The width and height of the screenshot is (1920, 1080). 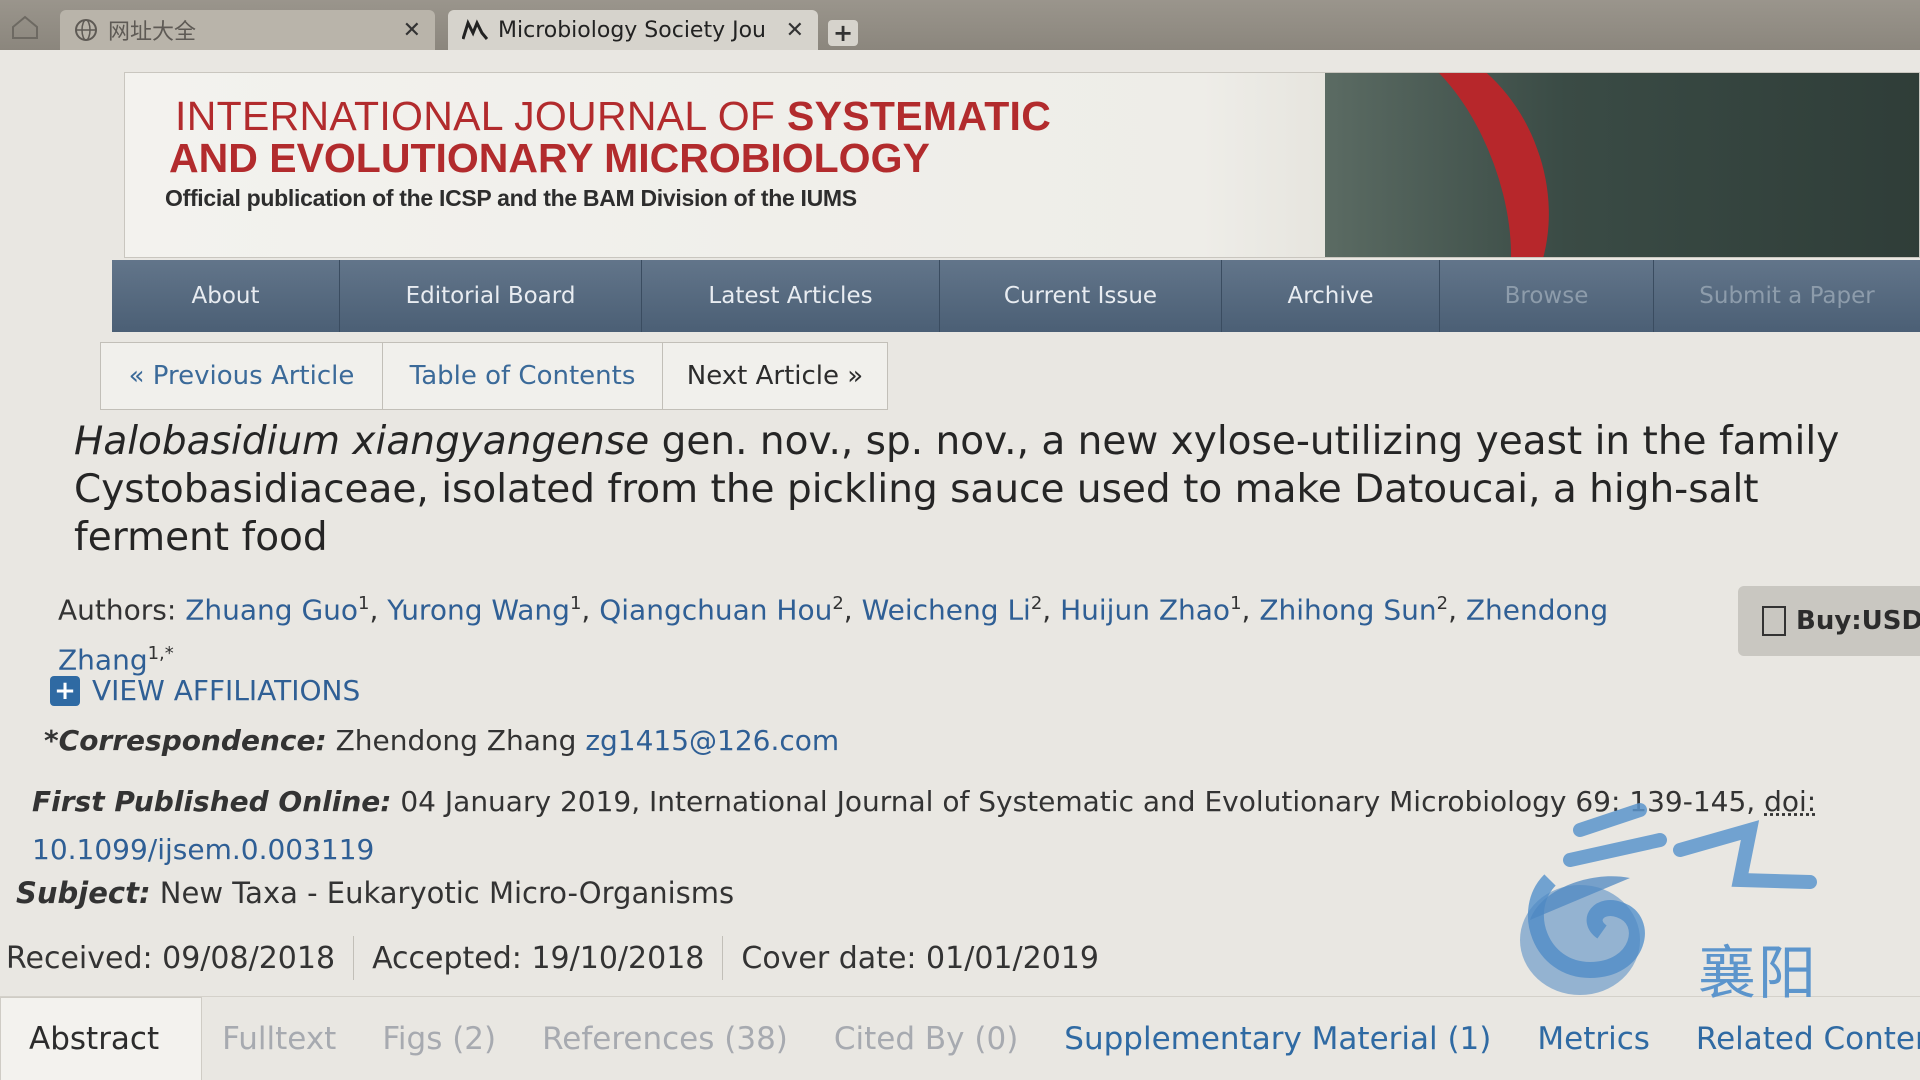 What do you see at coordinates (791, 296) in the screenshot?
I see `nav-latest-articles: Latest Articles` at bounding box center [791, 296].